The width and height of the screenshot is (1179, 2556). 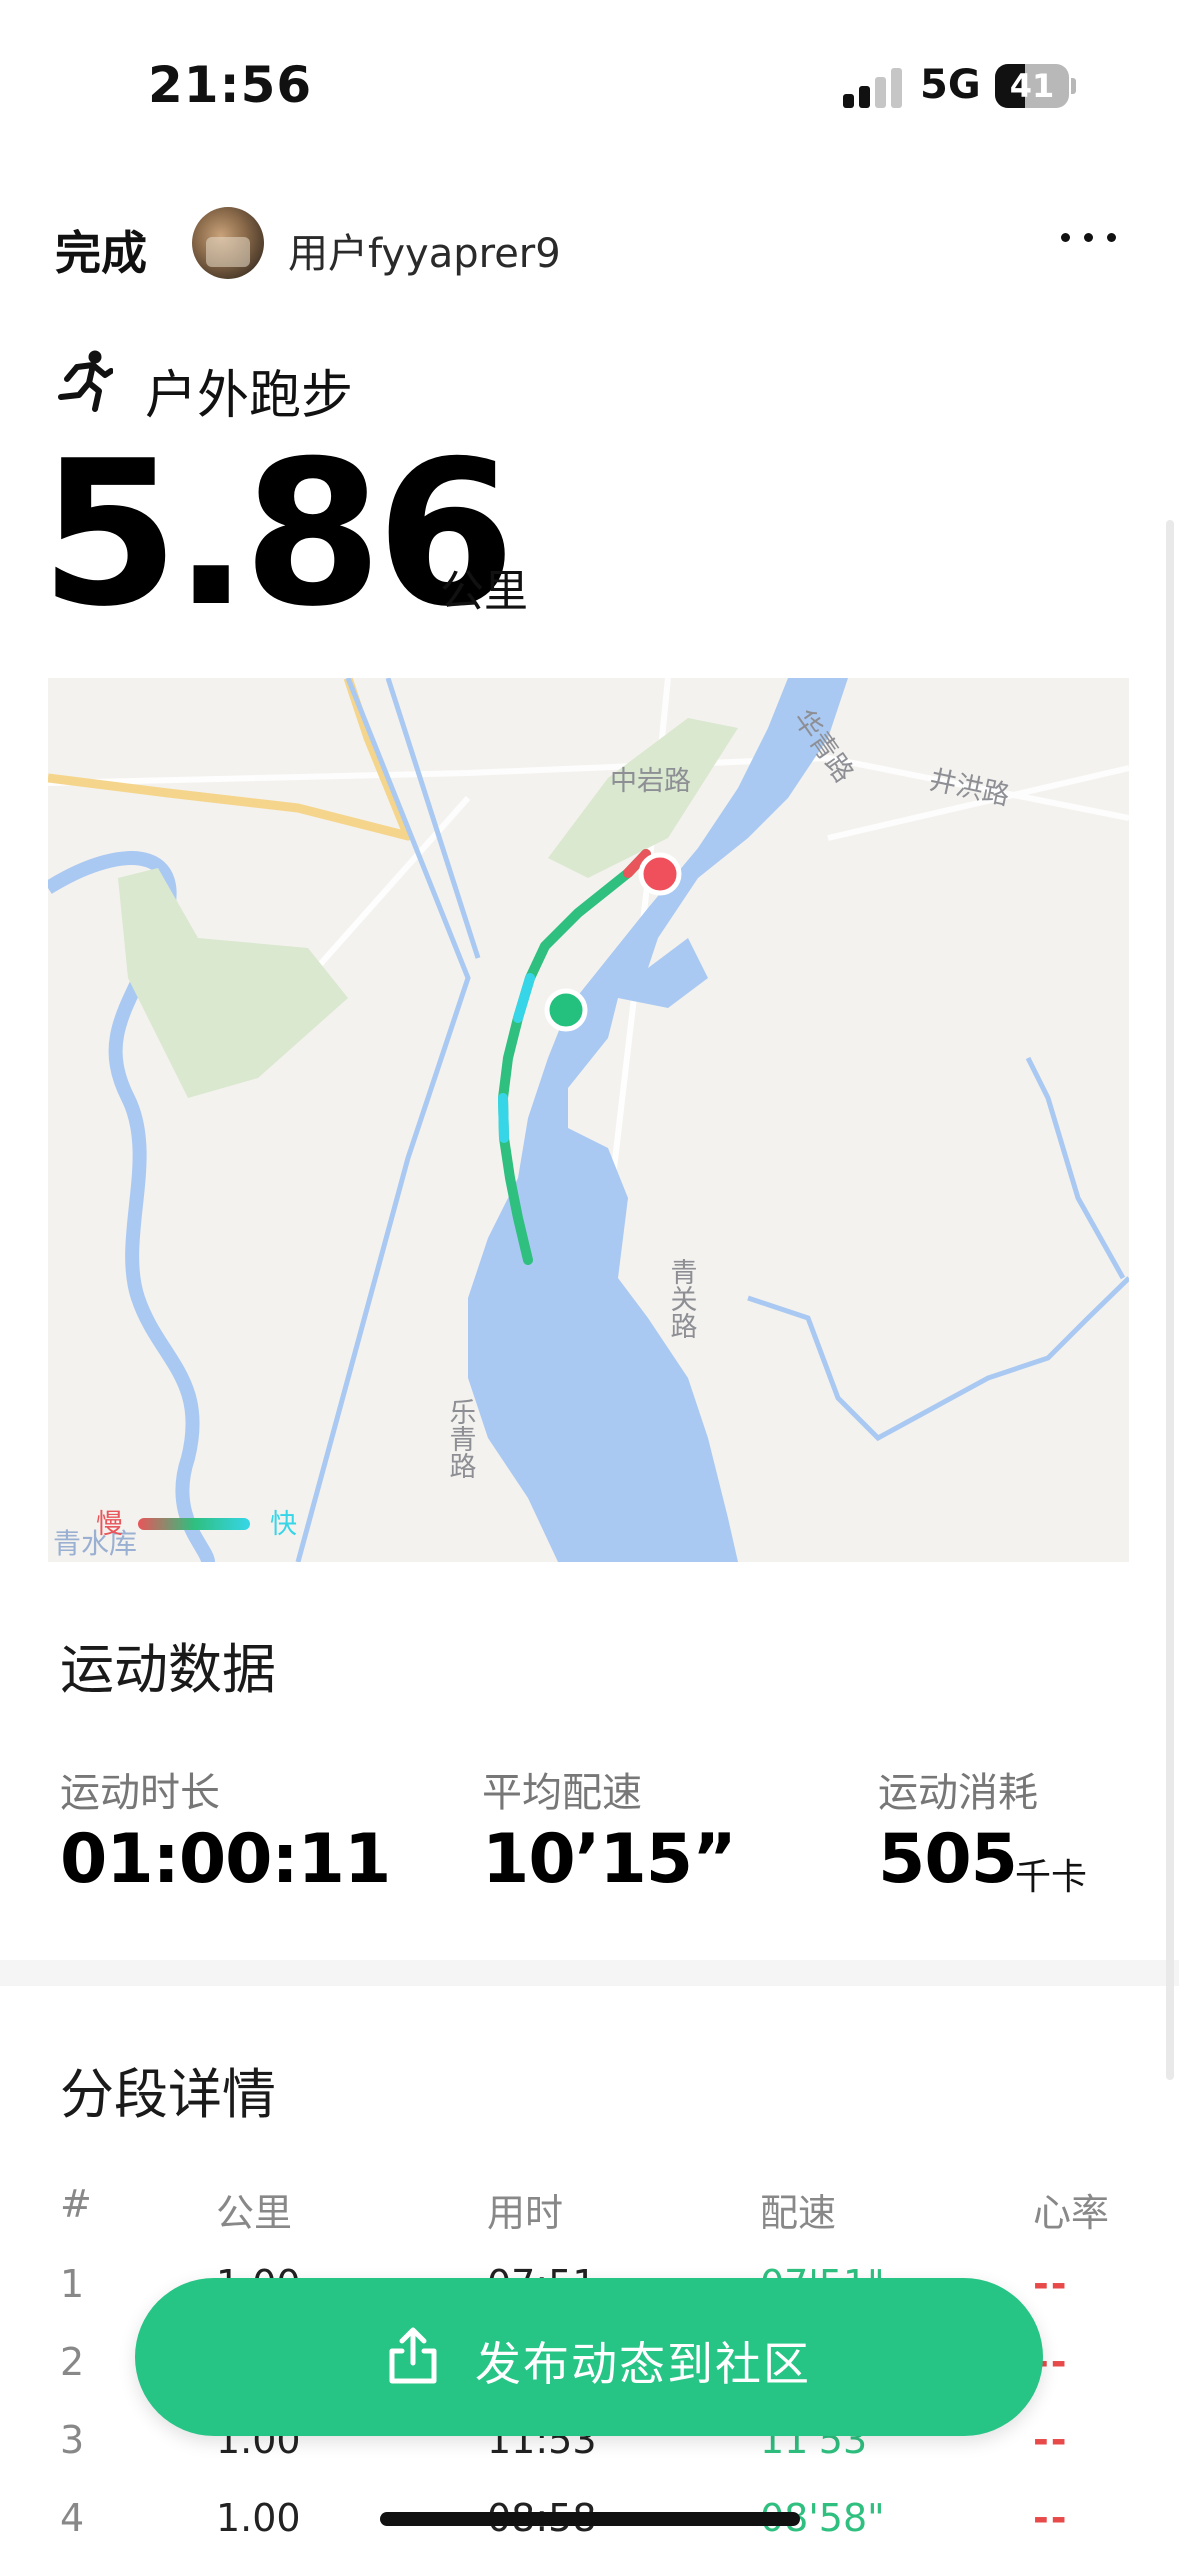 I want to click on publish-to-community-button: 发布动态到社区, so click(x=589, y=2357).